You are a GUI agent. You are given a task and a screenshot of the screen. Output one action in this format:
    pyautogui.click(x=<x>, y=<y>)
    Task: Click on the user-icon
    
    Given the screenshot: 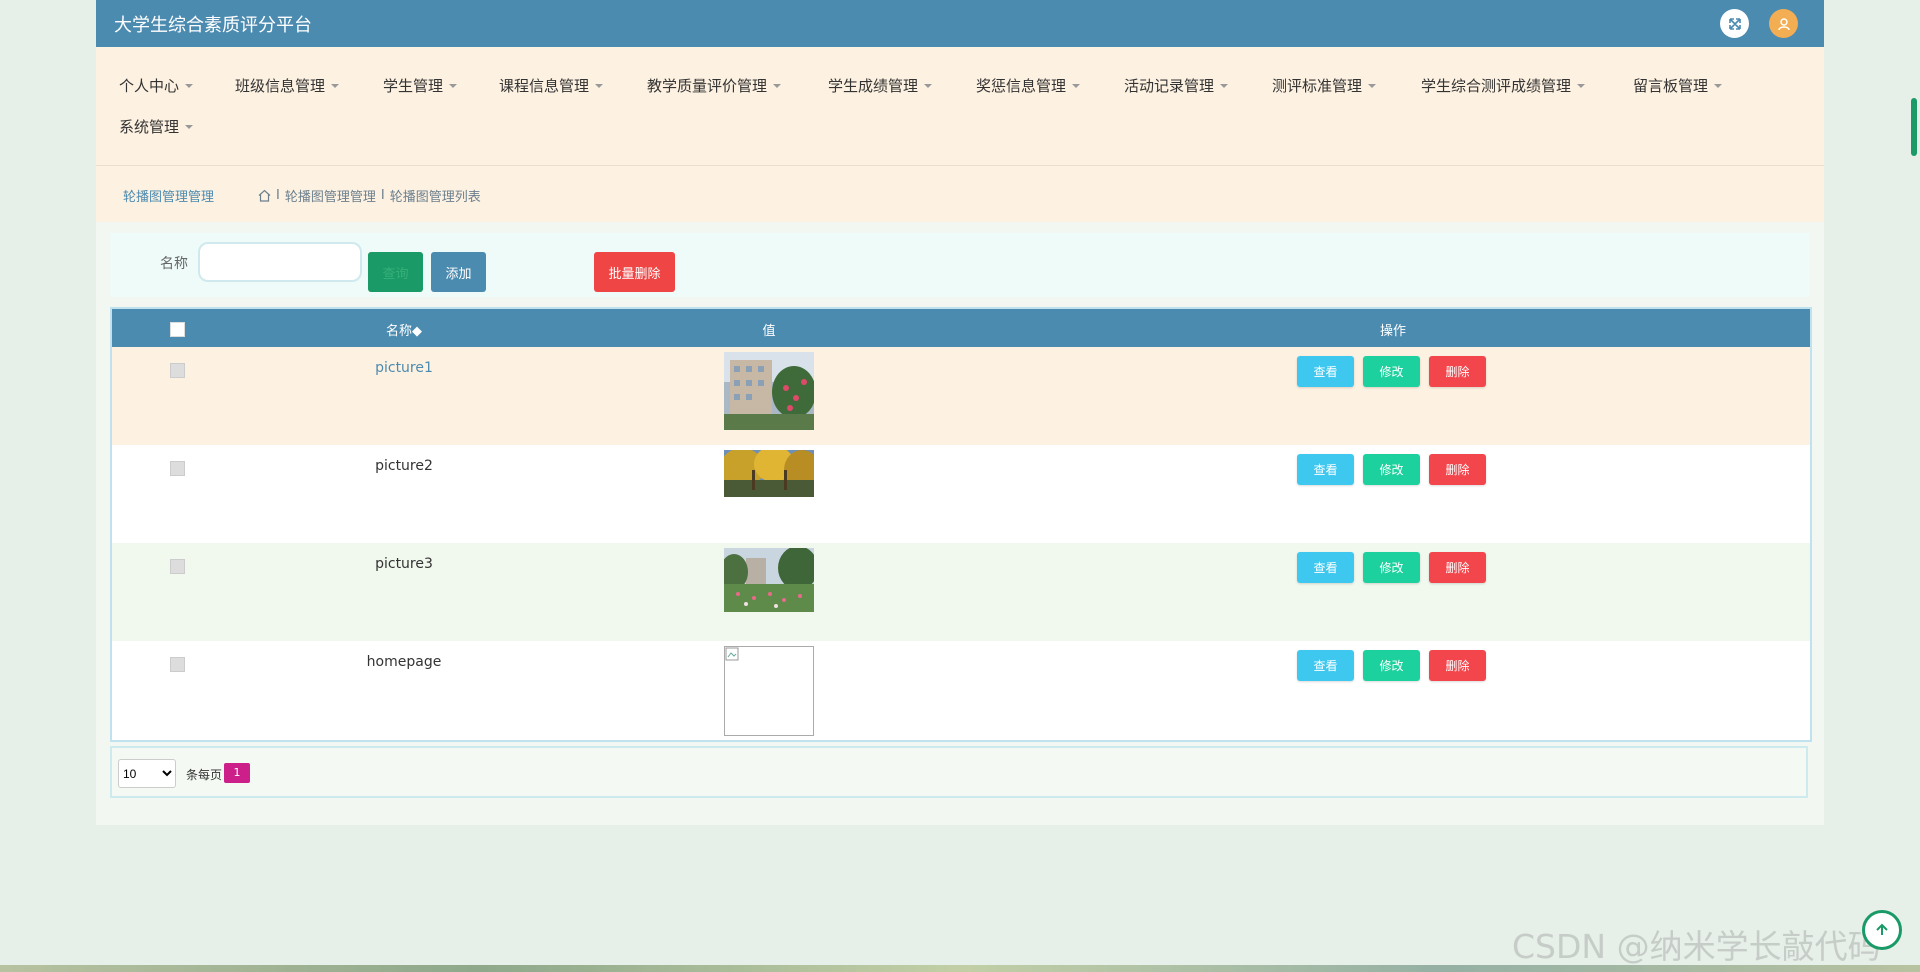 What is the action you would take?
    pyautogui.click(x=1783, y=23)
    